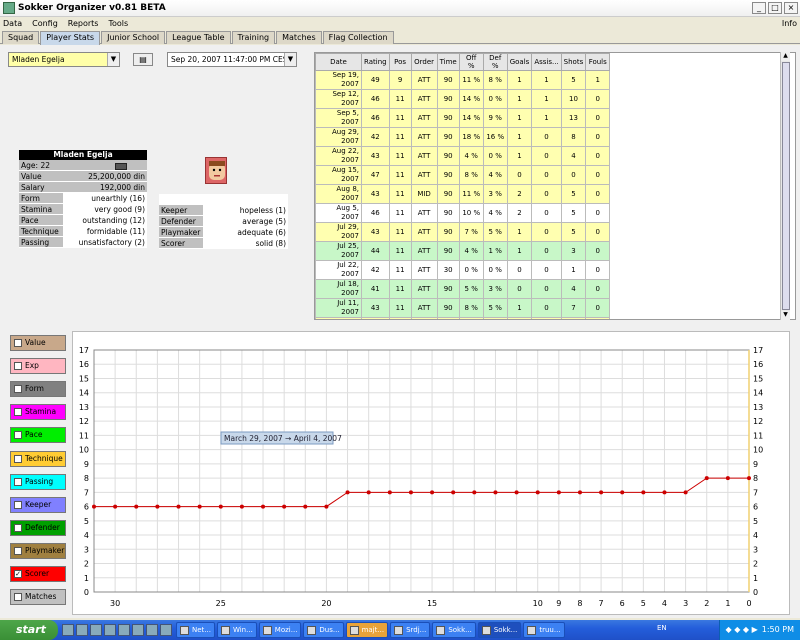 The height and width of the screenshot is (640, 800). Describe the element at coordinates (38, 366) in the screenshot. I see `toggle-exp: Exp` at that location.